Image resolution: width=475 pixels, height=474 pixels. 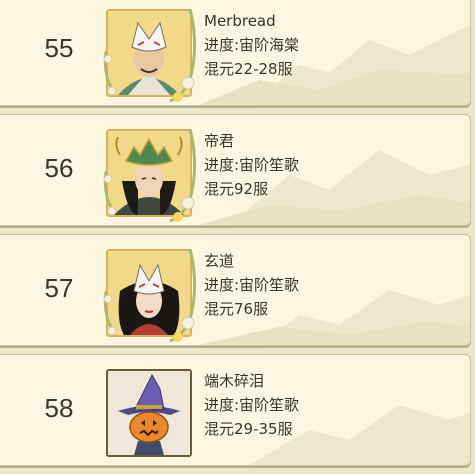 What do you see at coordinates (248, 429) in the screenshot?
I see `player-server: 混元29-35服` at bounding box center [248, 429].